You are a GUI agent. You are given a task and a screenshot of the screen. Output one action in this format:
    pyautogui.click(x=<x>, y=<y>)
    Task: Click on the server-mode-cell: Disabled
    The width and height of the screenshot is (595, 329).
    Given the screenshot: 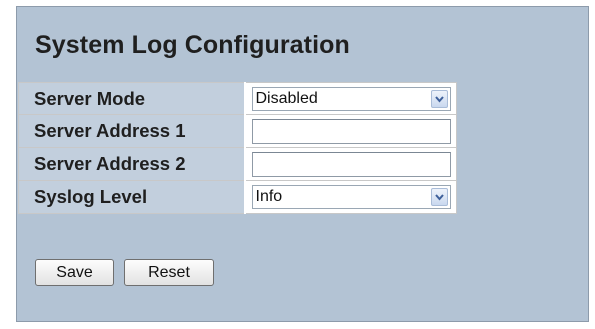 What is the action you would take?
    pyautogui.click(x=350, y=98)
    